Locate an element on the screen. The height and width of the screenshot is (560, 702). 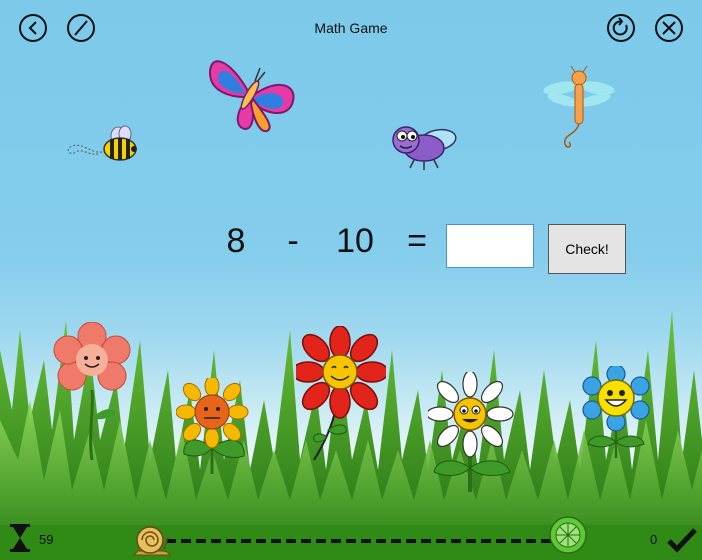
close-button is located at coordinates (669, 28).